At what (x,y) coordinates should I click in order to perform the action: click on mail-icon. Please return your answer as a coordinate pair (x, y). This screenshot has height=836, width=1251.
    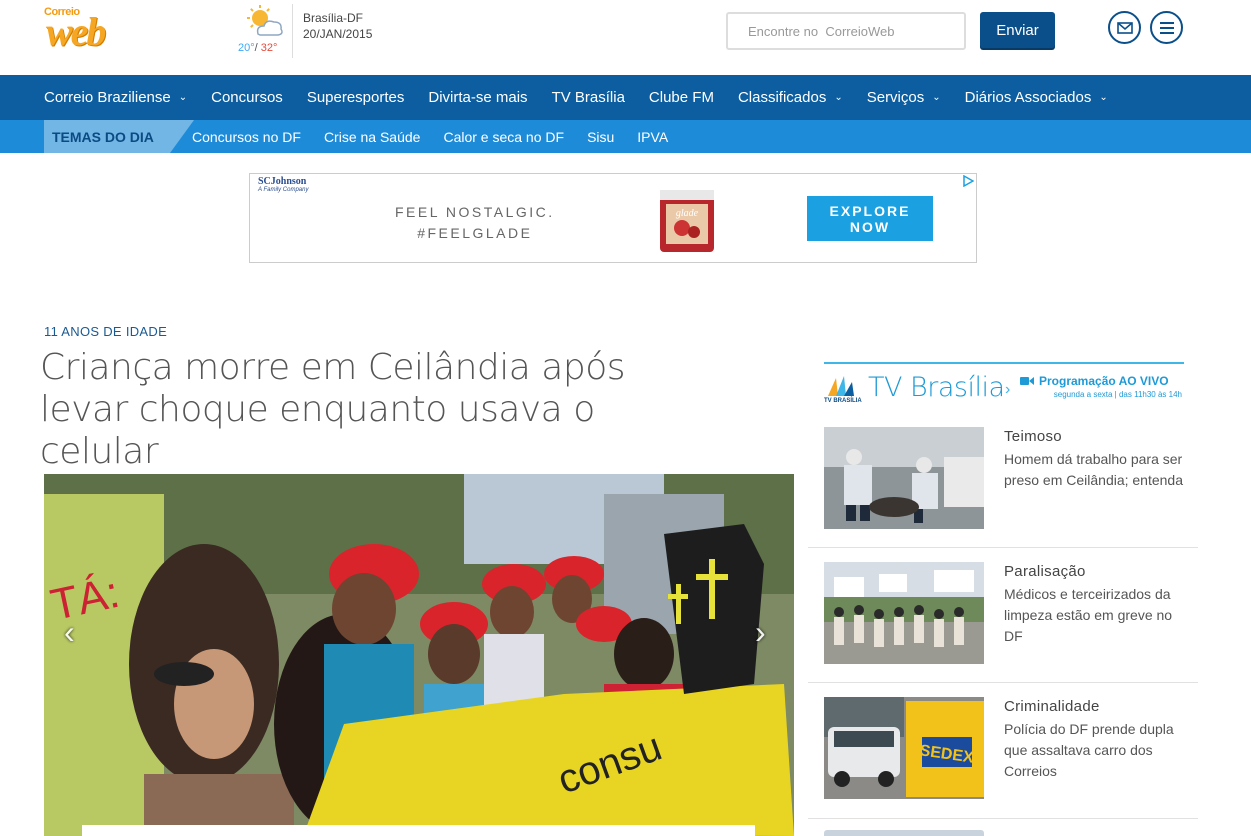
    Looking at the image, I should click on (1124, 27).